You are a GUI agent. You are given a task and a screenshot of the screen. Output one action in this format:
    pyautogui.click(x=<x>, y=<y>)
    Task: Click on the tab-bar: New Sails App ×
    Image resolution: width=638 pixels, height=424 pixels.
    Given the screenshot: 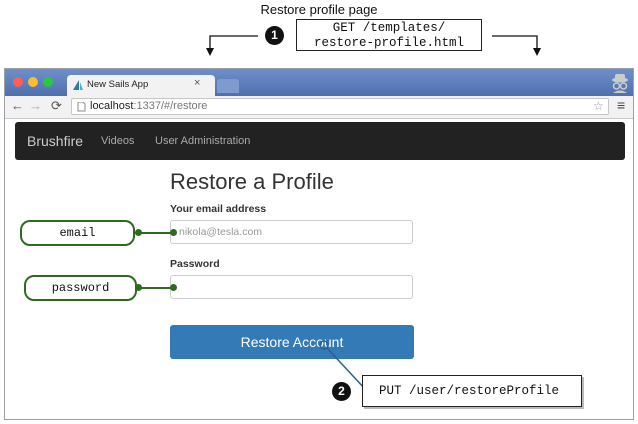 What is the action you would take?
    pyautogui.click(x=319, y=82)
    